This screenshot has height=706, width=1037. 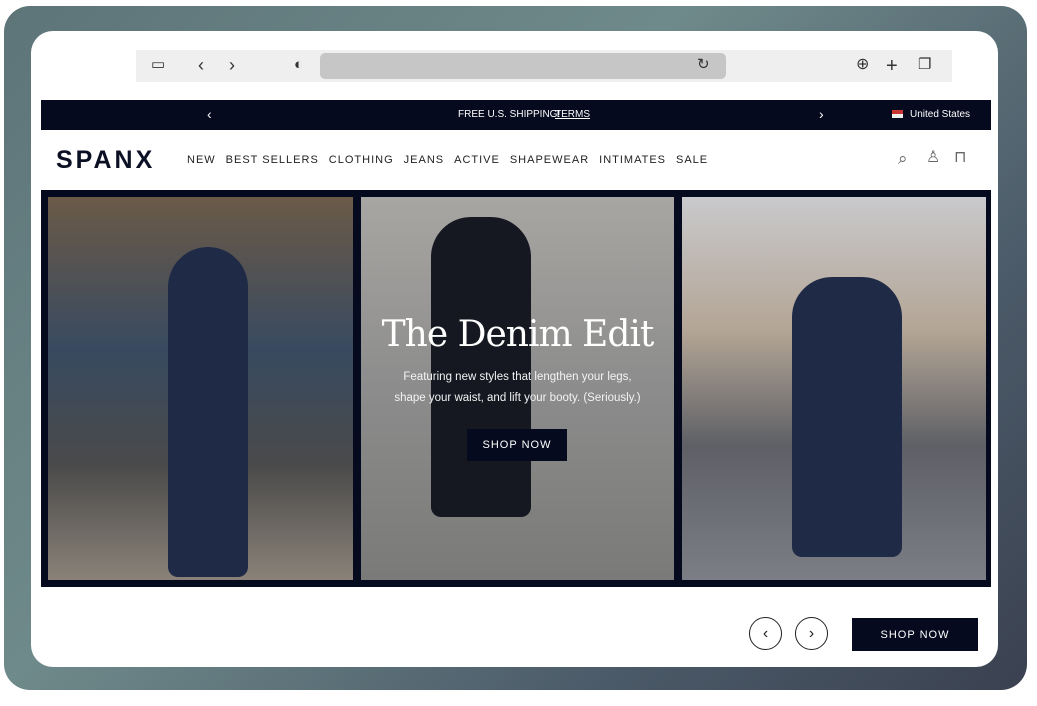 What do you see at coordinates (518, 334) in the screenshot?
I see `hero-title: The Denim Edit` at bounding box center [518, 334].